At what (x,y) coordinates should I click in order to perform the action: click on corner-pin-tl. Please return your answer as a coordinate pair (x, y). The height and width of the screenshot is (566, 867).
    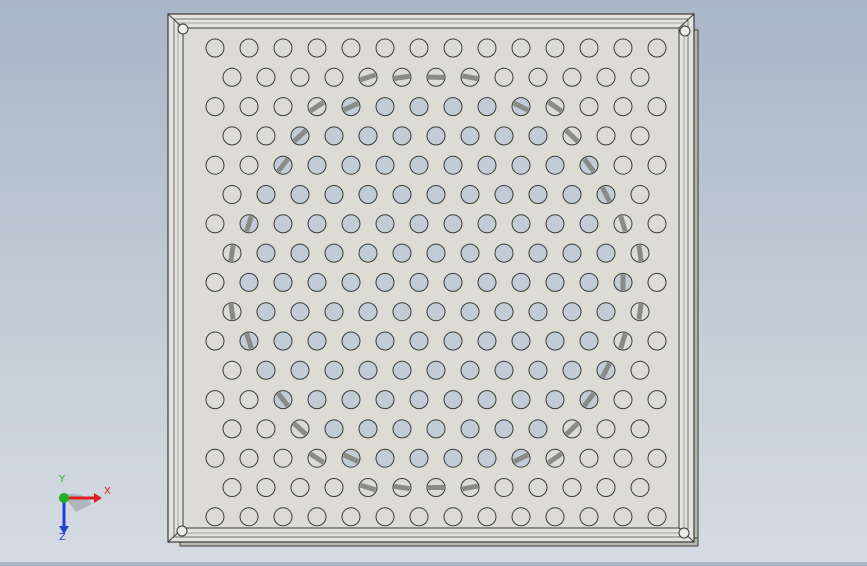
    Looking at the image, I should click on (183, 29).